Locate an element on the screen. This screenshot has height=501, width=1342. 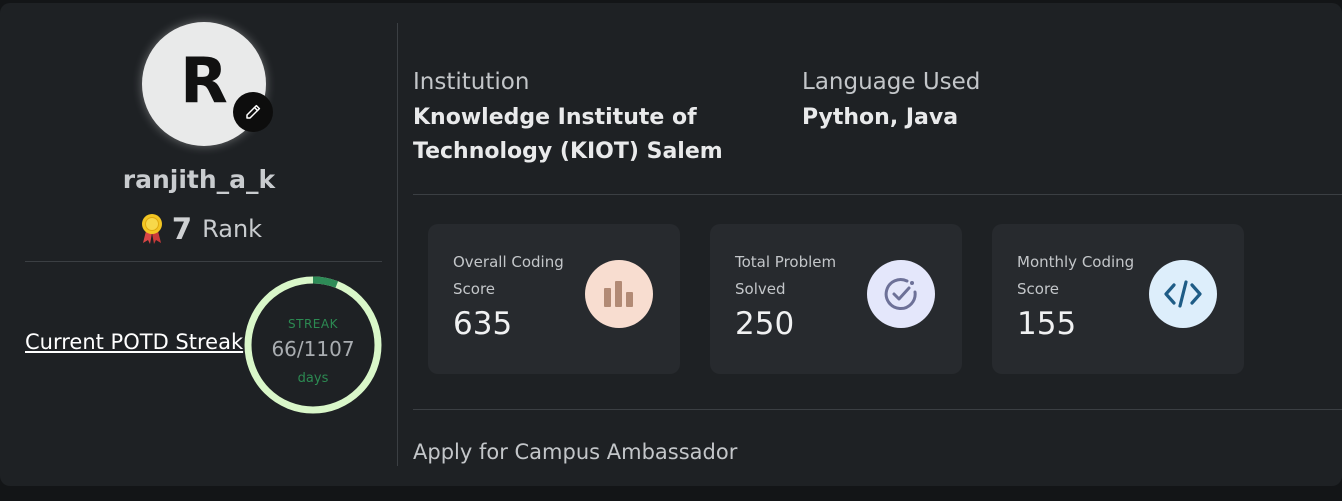
edit-avatar-button is located at coordinates (253, 112).